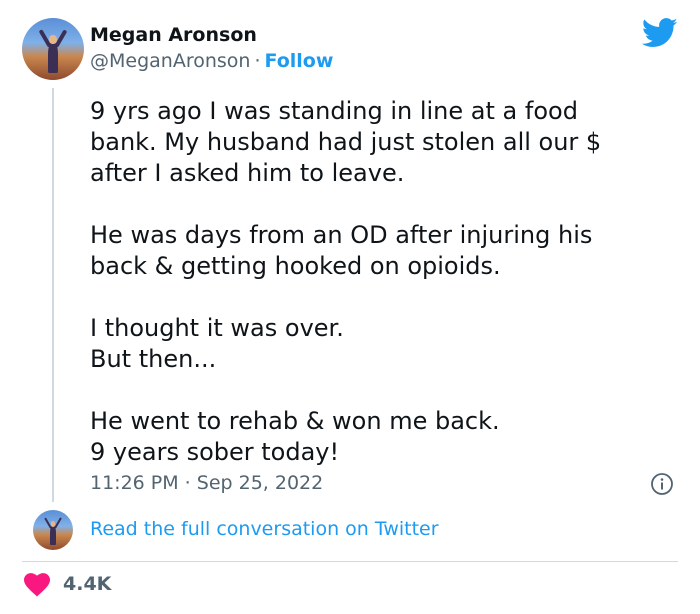  What do you see at coordinates (215, 452) in the screenshot?
I see `tweet-line: 9 years sober today!` at bounding box center [215, 452].